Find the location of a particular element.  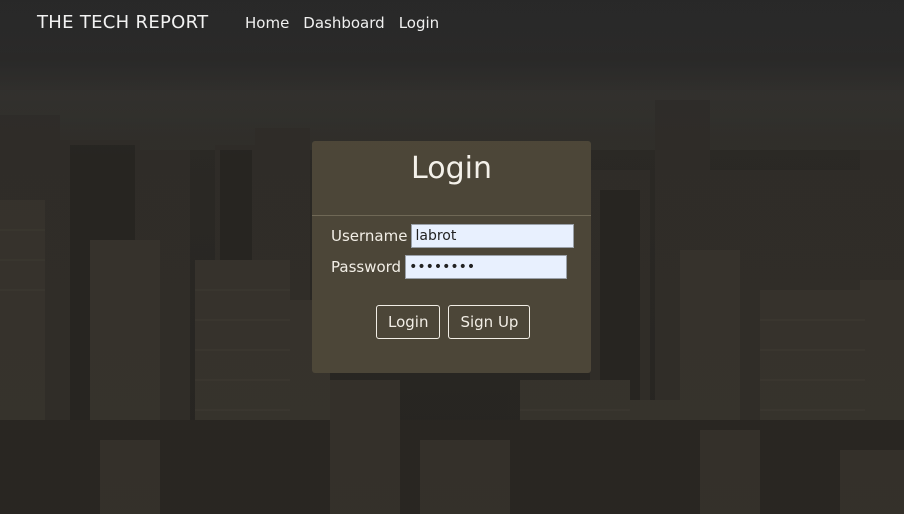

form-buttons: Login Sign Up is located at coordinates (453, 322).